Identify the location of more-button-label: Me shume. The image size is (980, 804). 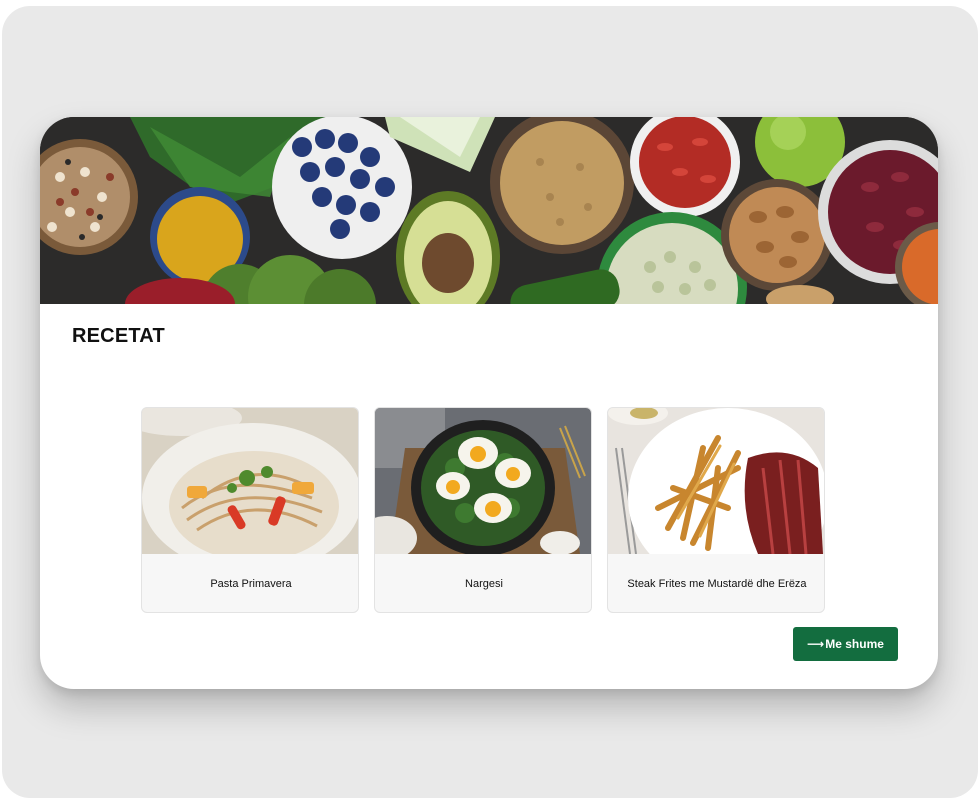
(854, 644).